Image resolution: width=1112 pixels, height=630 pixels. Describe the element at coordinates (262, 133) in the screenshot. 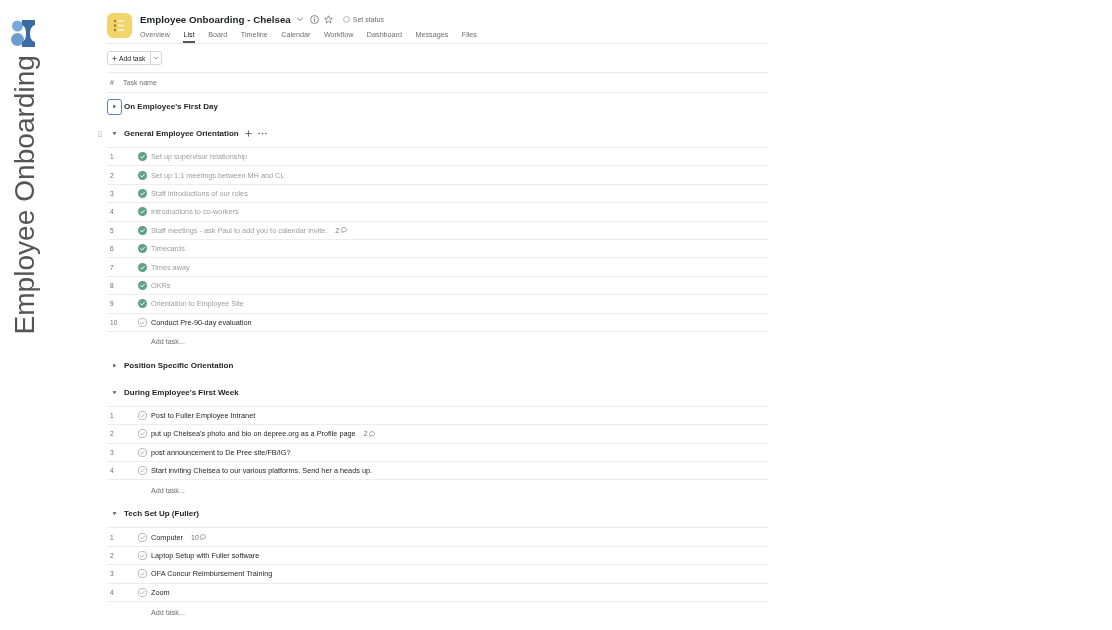

I see `more-icon` at that location.